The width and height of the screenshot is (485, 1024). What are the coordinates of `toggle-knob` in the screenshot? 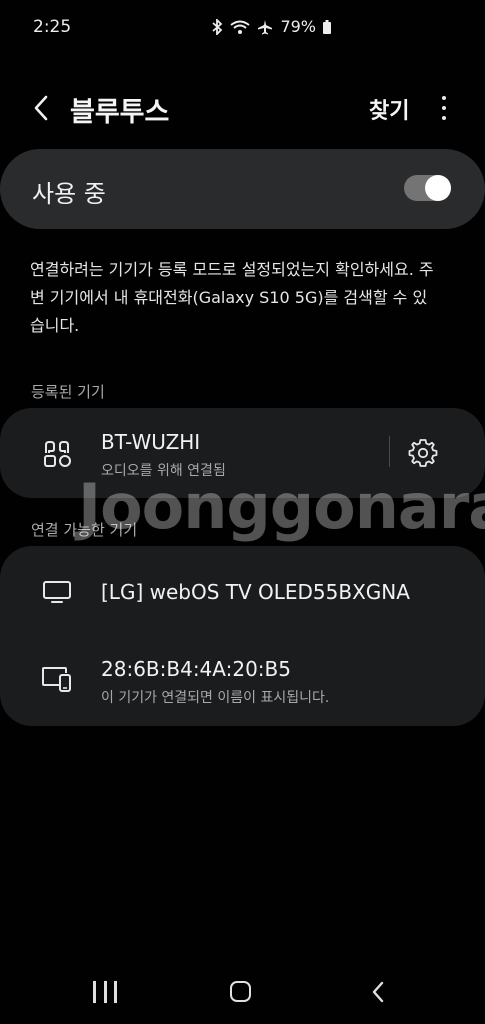 It's located at (438, 188).